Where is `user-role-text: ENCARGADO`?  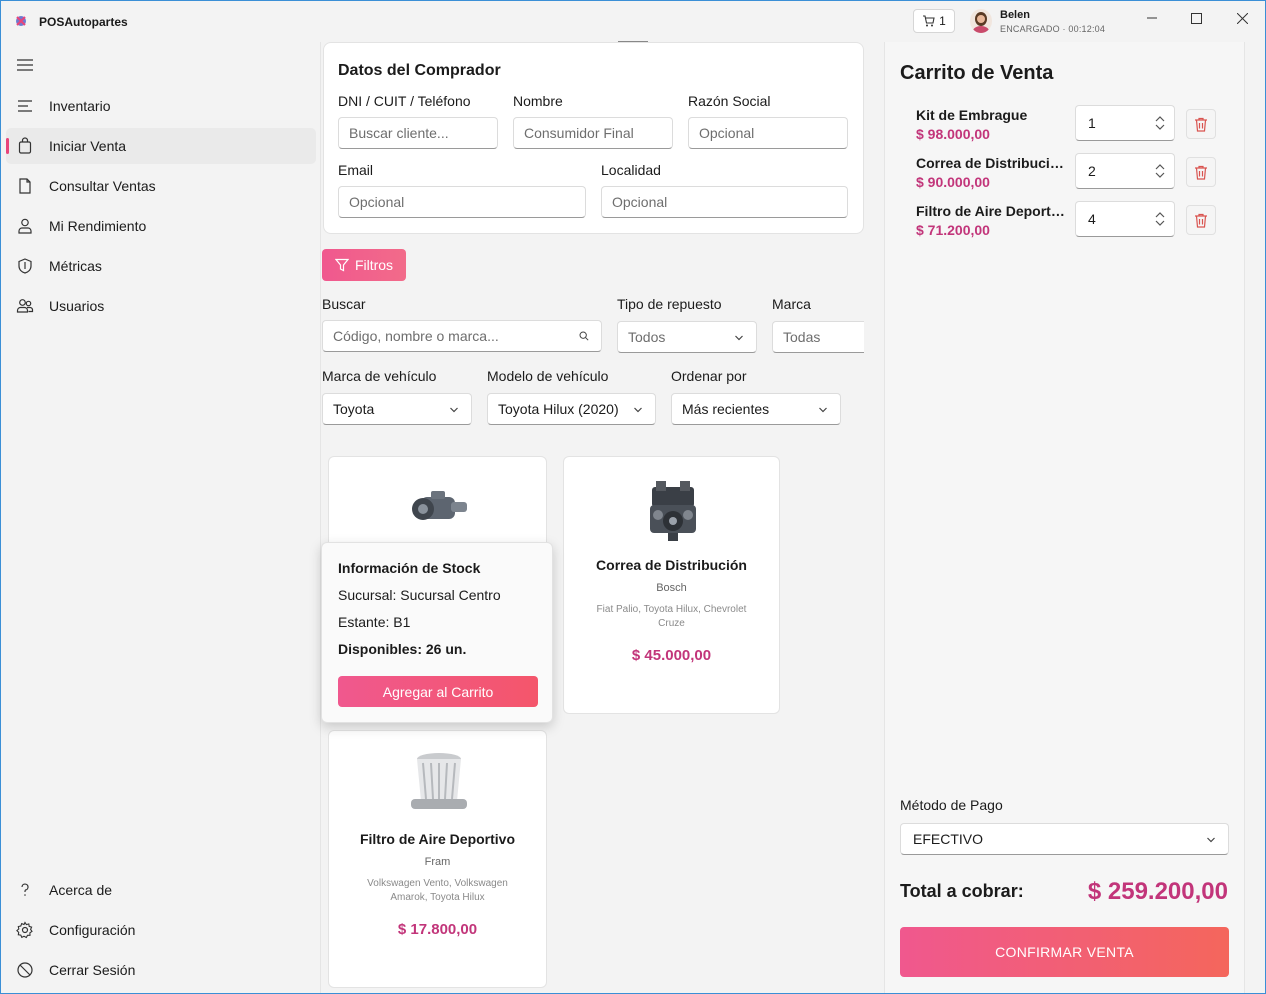
user-role-text: ENCARGADO is located at coordinates (1030, 29).